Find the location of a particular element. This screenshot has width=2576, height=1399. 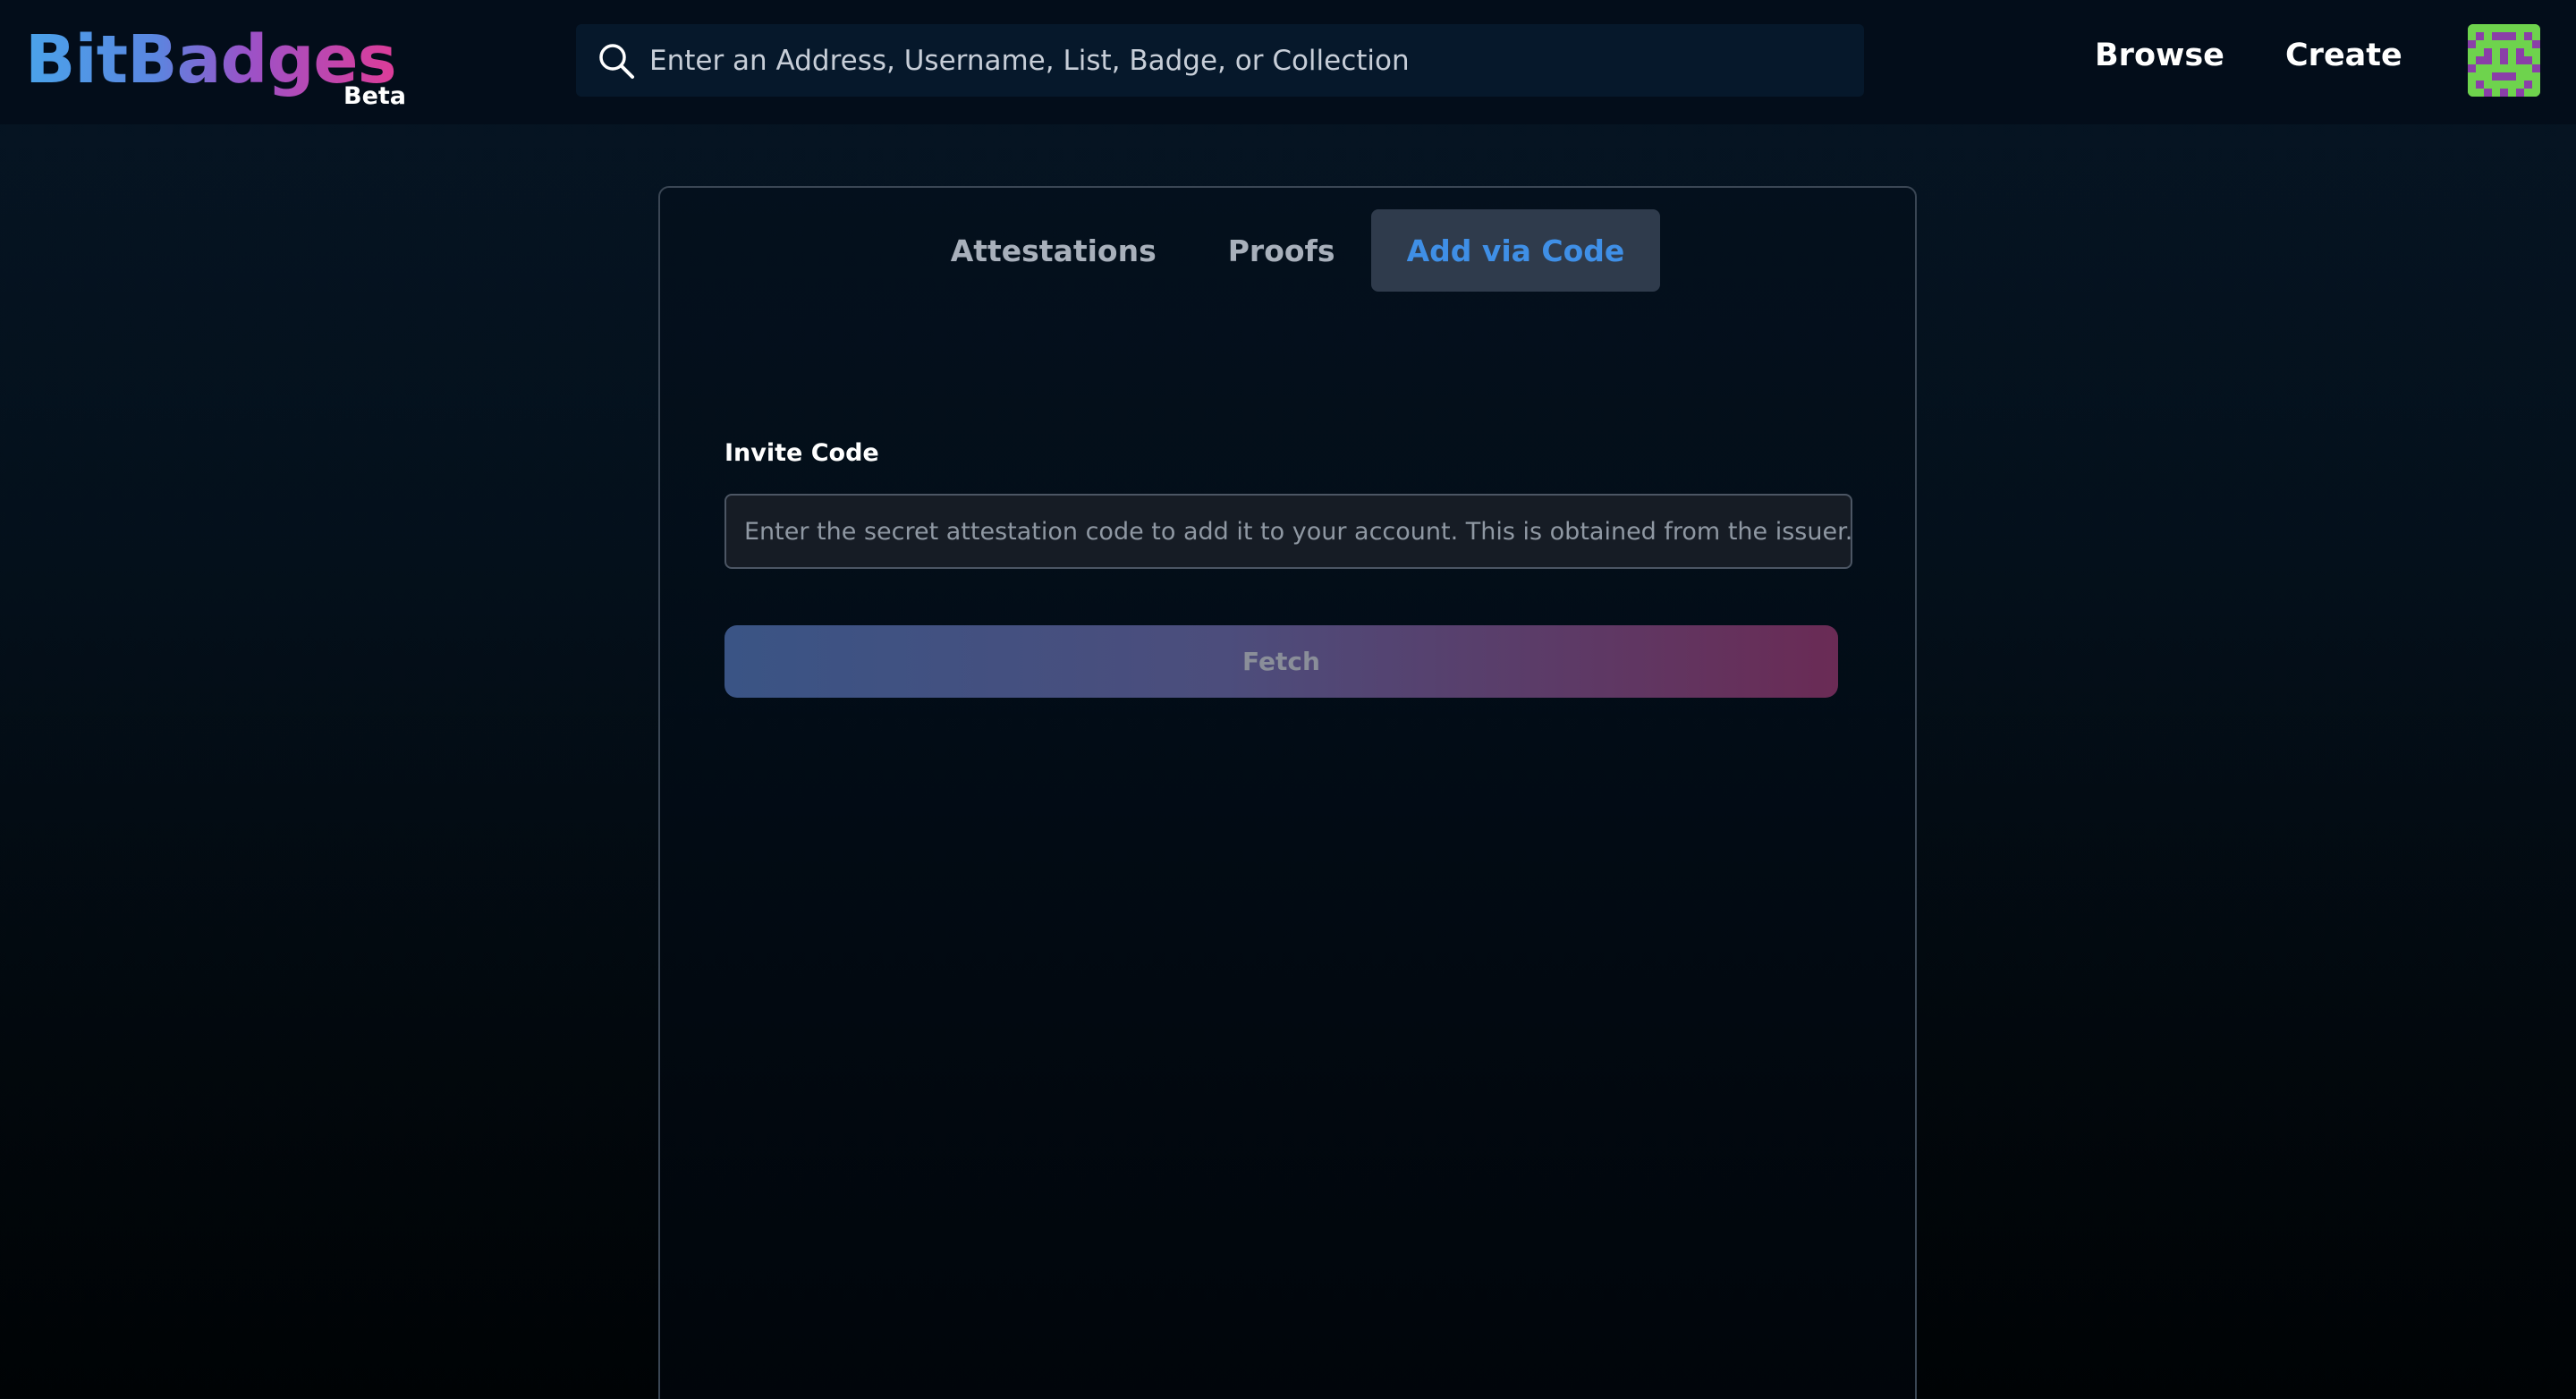

top-navbar: BitBadges Beta Browse Create is located at coordinates (1288, 62).